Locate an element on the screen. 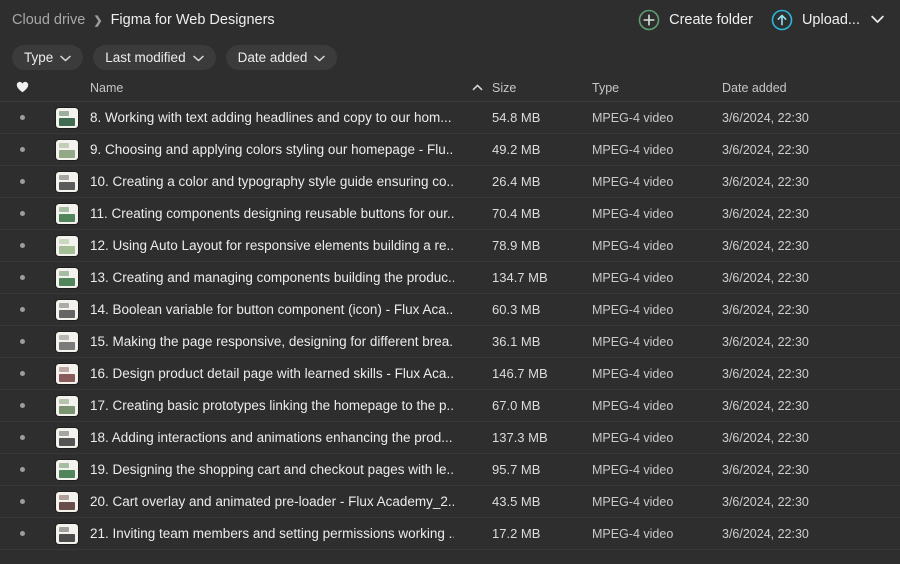  filter-last-modified: Last modified is located at coordinates (154, 57).